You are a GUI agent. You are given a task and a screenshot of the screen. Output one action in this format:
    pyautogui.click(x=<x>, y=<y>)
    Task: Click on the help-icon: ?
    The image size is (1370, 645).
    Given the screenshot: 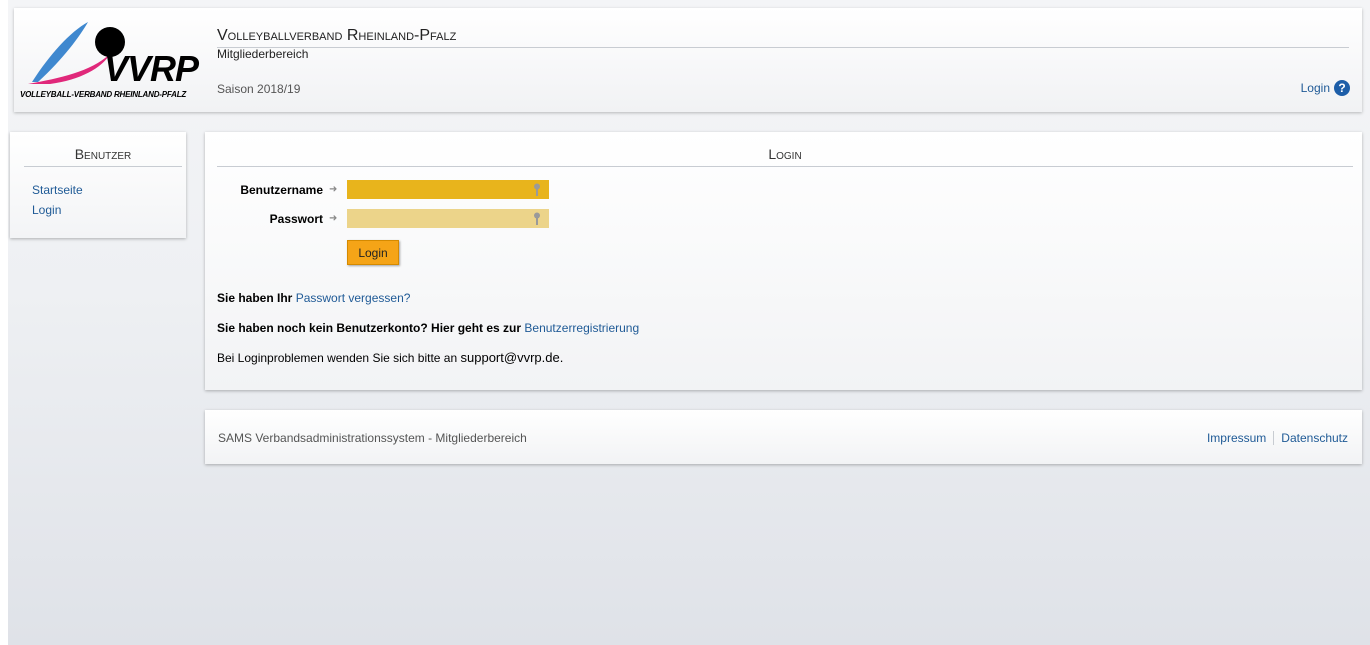 What is the action you would take?
    pyautogui.click(x=1342, y=88)
    